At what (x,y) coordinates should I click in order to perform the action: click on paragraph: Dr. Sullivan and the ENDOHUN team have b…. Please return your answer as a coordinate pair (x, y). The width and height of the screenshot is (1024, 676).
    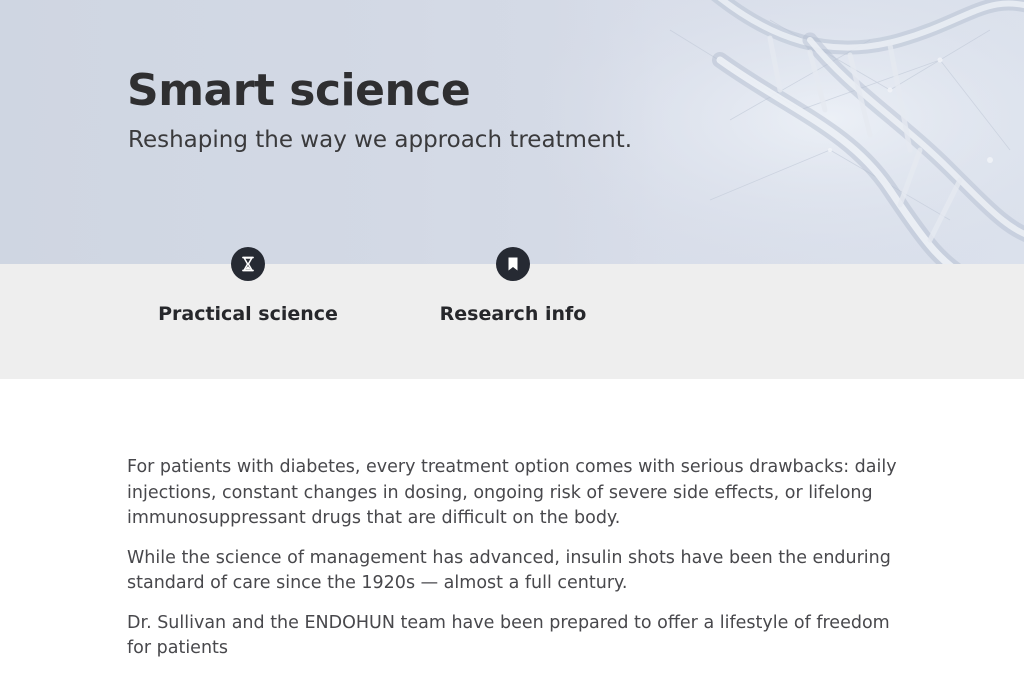
    Looking at the image, I should click on (508, 635).